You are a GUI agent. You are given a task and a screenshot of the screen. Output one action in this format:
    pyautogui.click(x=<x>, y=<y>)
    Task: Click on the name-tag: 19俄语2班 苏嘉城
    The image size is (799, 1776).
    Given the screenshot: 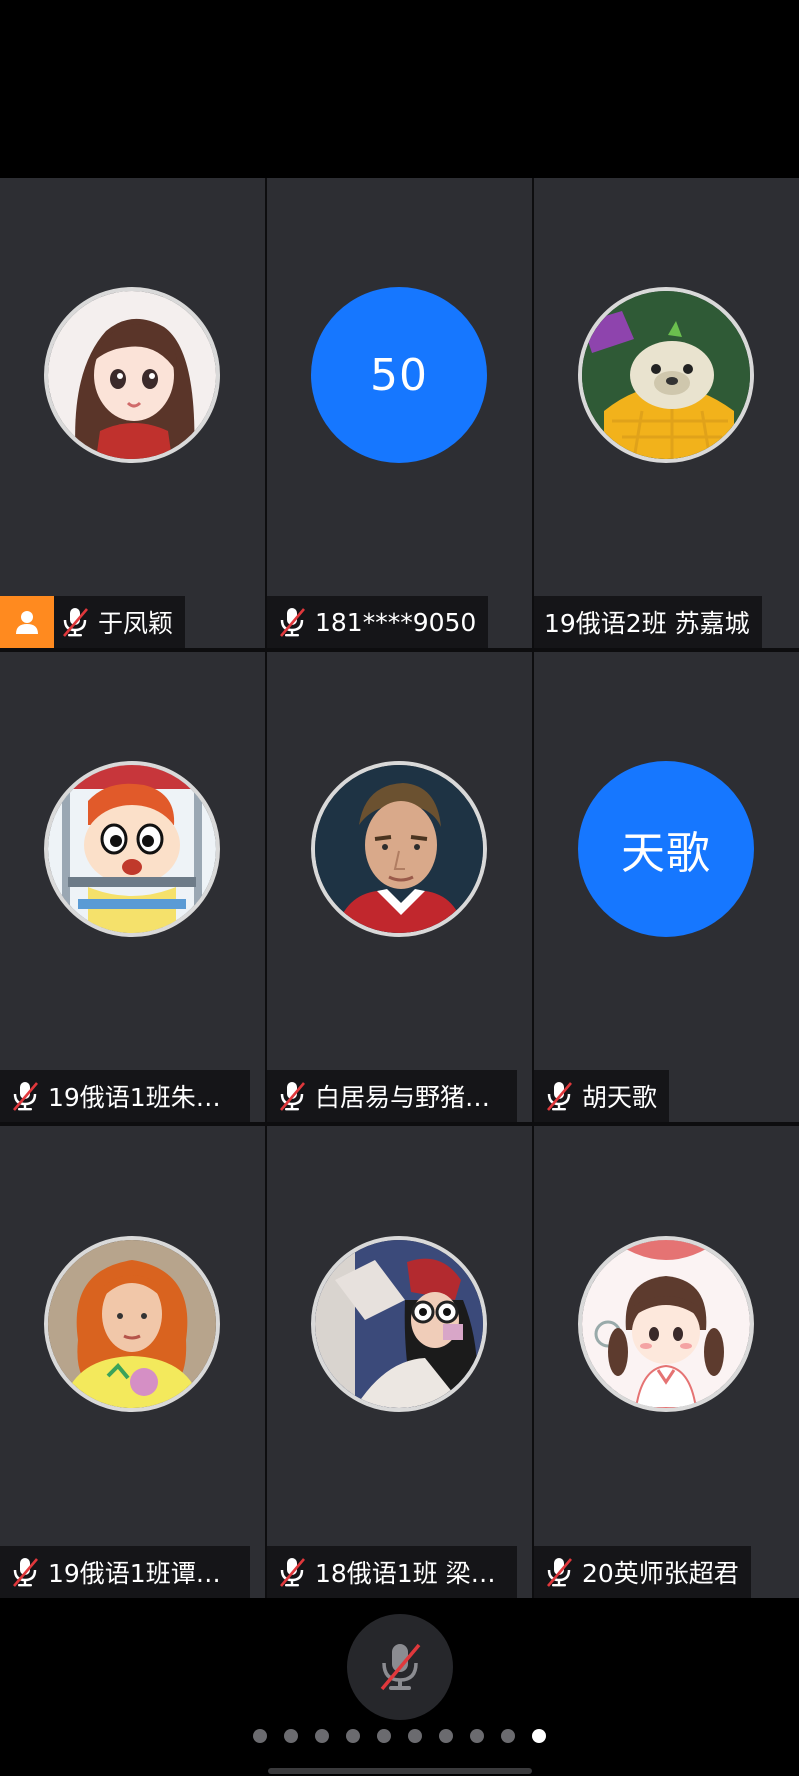 What is the action you would take?
    pyautogui.click(x=648, y=622)
    